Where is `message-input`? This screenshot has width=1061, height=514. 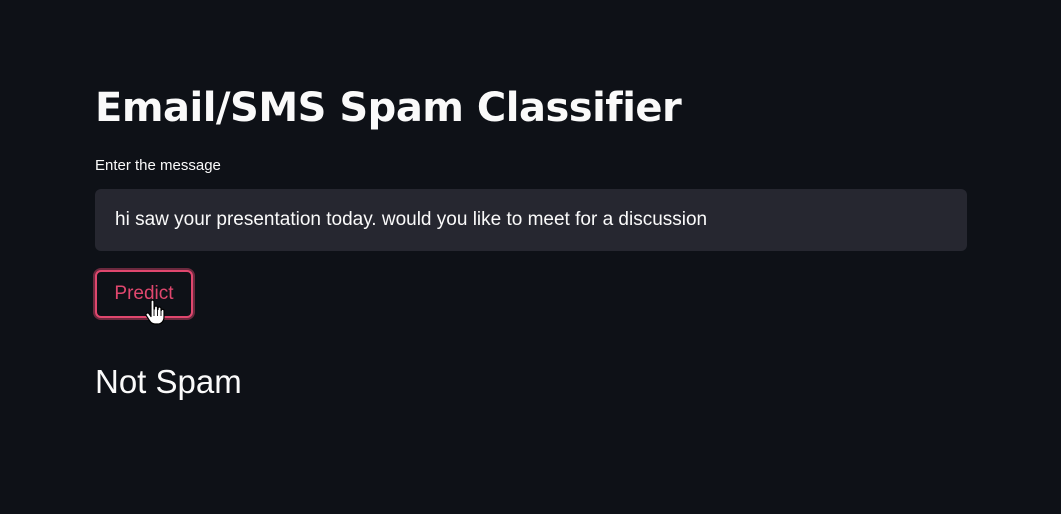 message-input is located at coordinates (531, 220).